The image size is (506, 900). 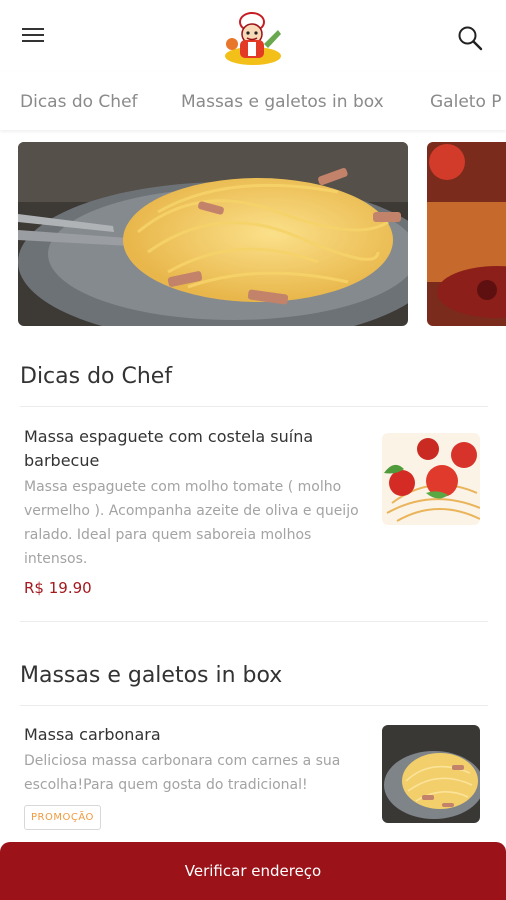 I want to click on tab-dicas-do-chef: Dicas do Chef, so click(x=79, y=102).